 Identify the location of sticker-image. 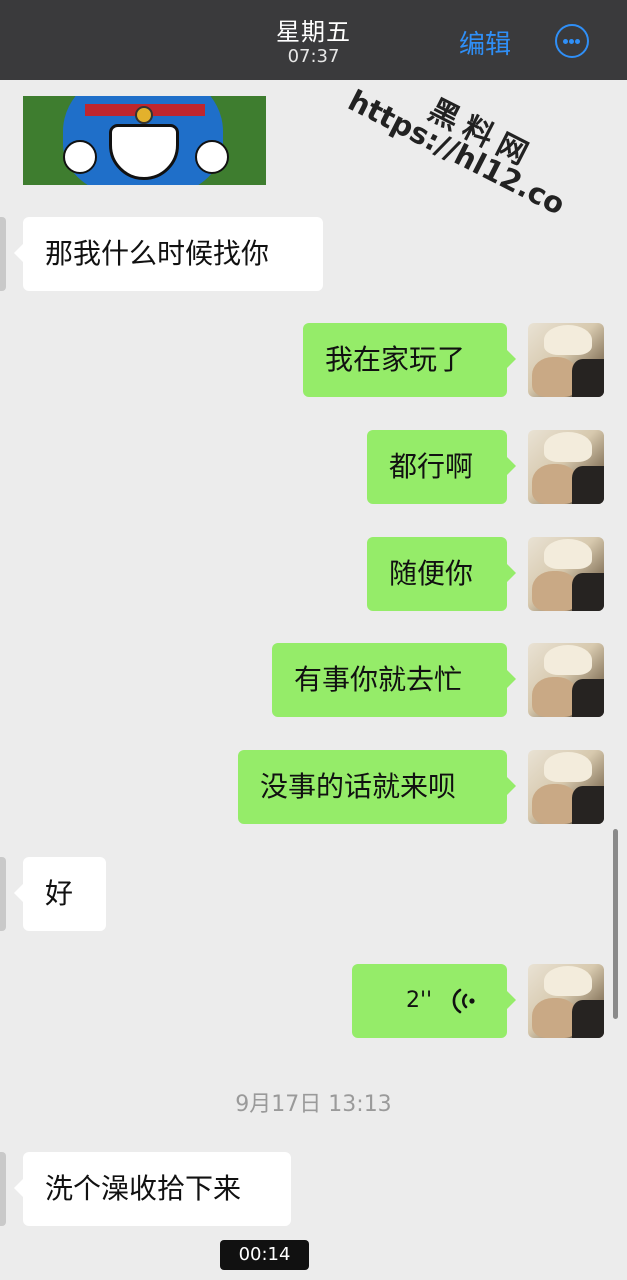
(144, 140).